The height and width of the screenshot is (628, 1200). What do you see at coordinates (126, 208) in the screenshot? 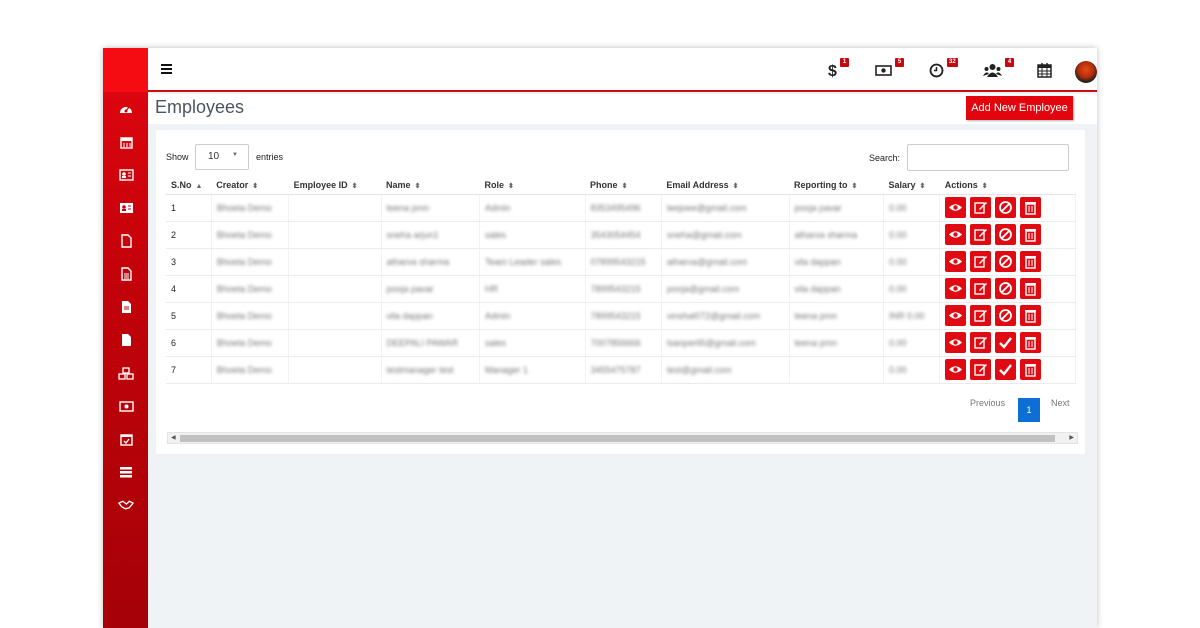
I see `contact-card-icon` at bounding box center [126, 208].